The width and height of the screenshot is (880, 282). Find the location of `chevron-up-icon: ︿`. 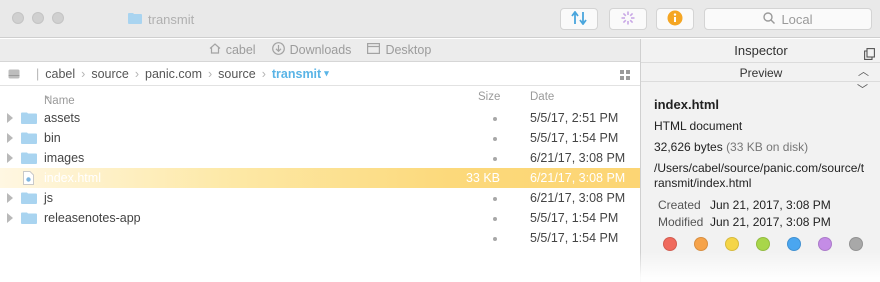

chevron-up-icon: ︿ is located at coordinates (863, 72).